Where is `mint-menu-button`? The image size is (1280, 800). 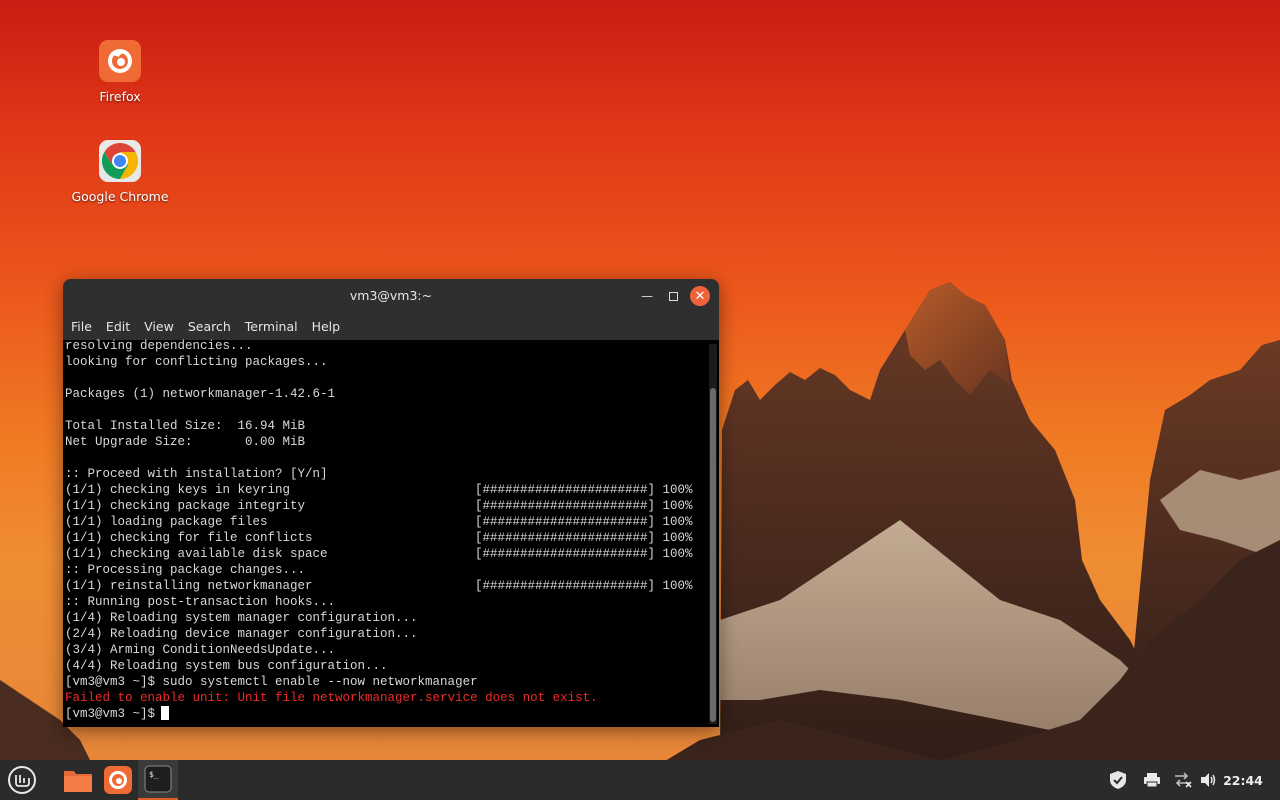 mint-menu-button is located at coordinates (22, 780).